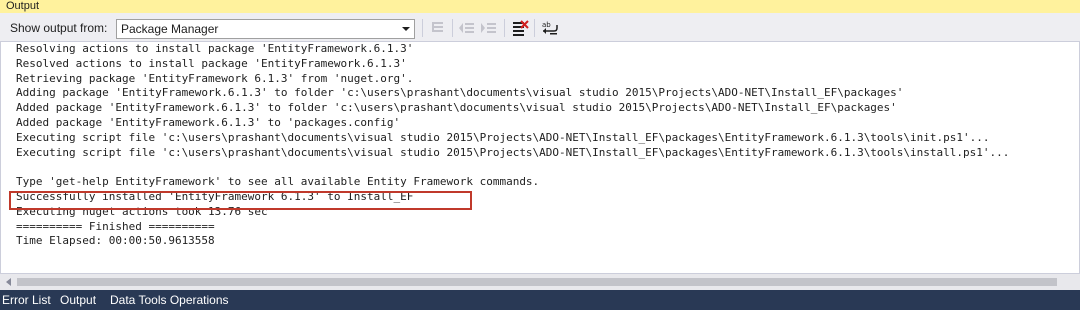 The image size is (1080, 310). What do you see at coordinates (78, 300) in the screenshot?
I see `tab-output: Output` at bounding box center [78, 300].